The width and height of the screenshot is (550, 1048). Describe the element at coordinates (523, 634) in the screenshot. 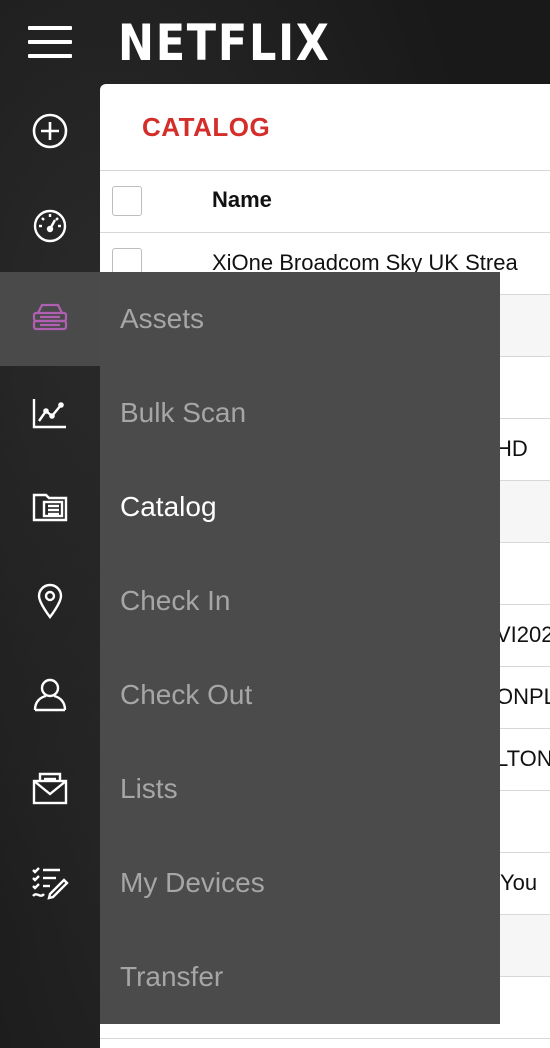

I see `row-name: VI202` at that location.